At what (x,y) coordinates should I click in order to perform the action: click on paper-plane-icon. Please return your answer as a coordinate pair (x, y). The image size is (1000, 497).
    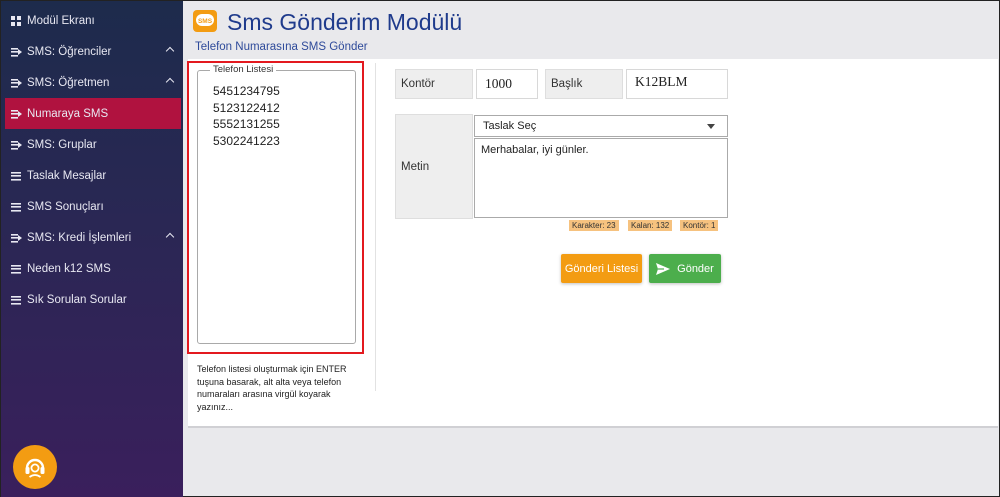
    Looking at the image, I should click on (663, 268).